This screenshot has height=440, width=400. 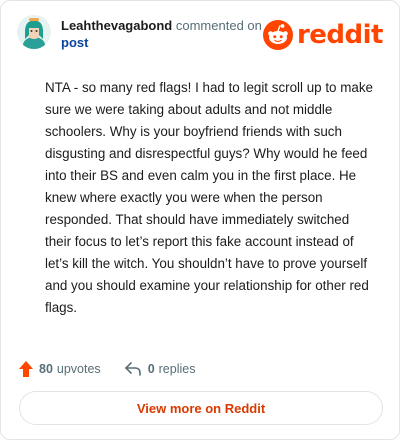 What do you see at coordinates (34, 32) in the screenshot?
I see `avatar` at bounding box center [34, 32].